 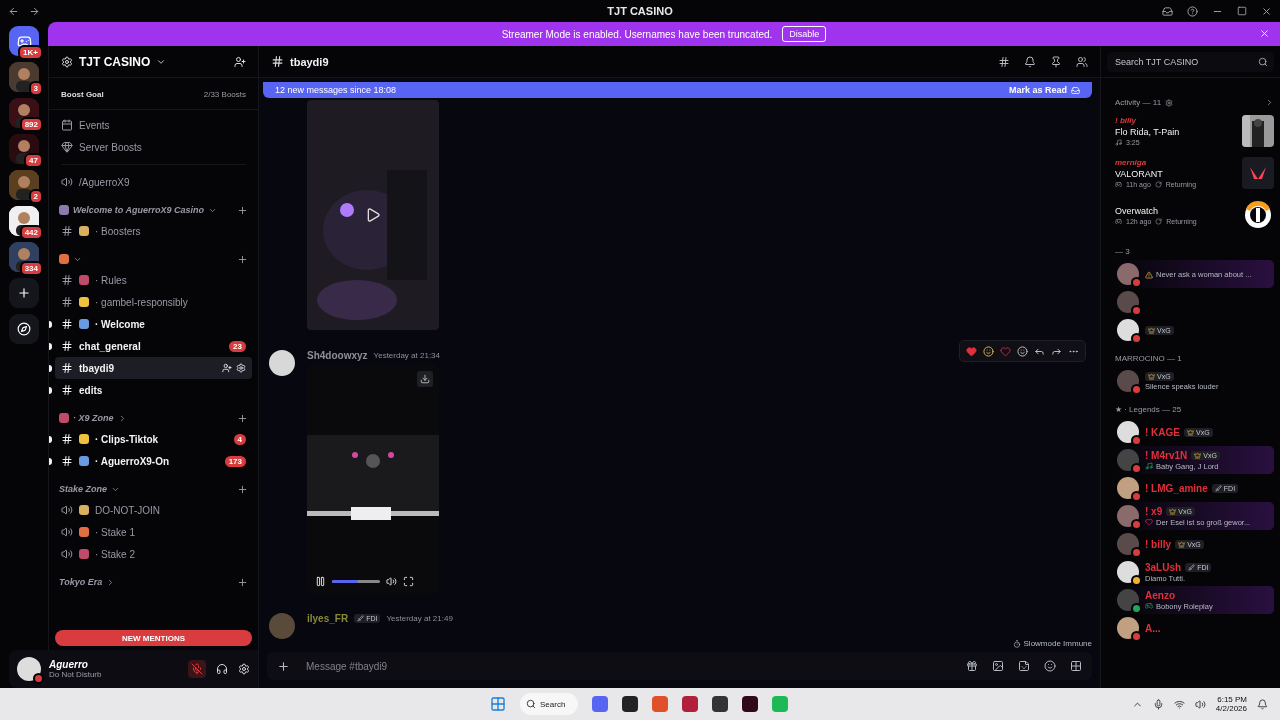 What do you see at coordinates (1004, 61) in the screenshot?
I see `threads-icon` at bounding box center [1004, 61].